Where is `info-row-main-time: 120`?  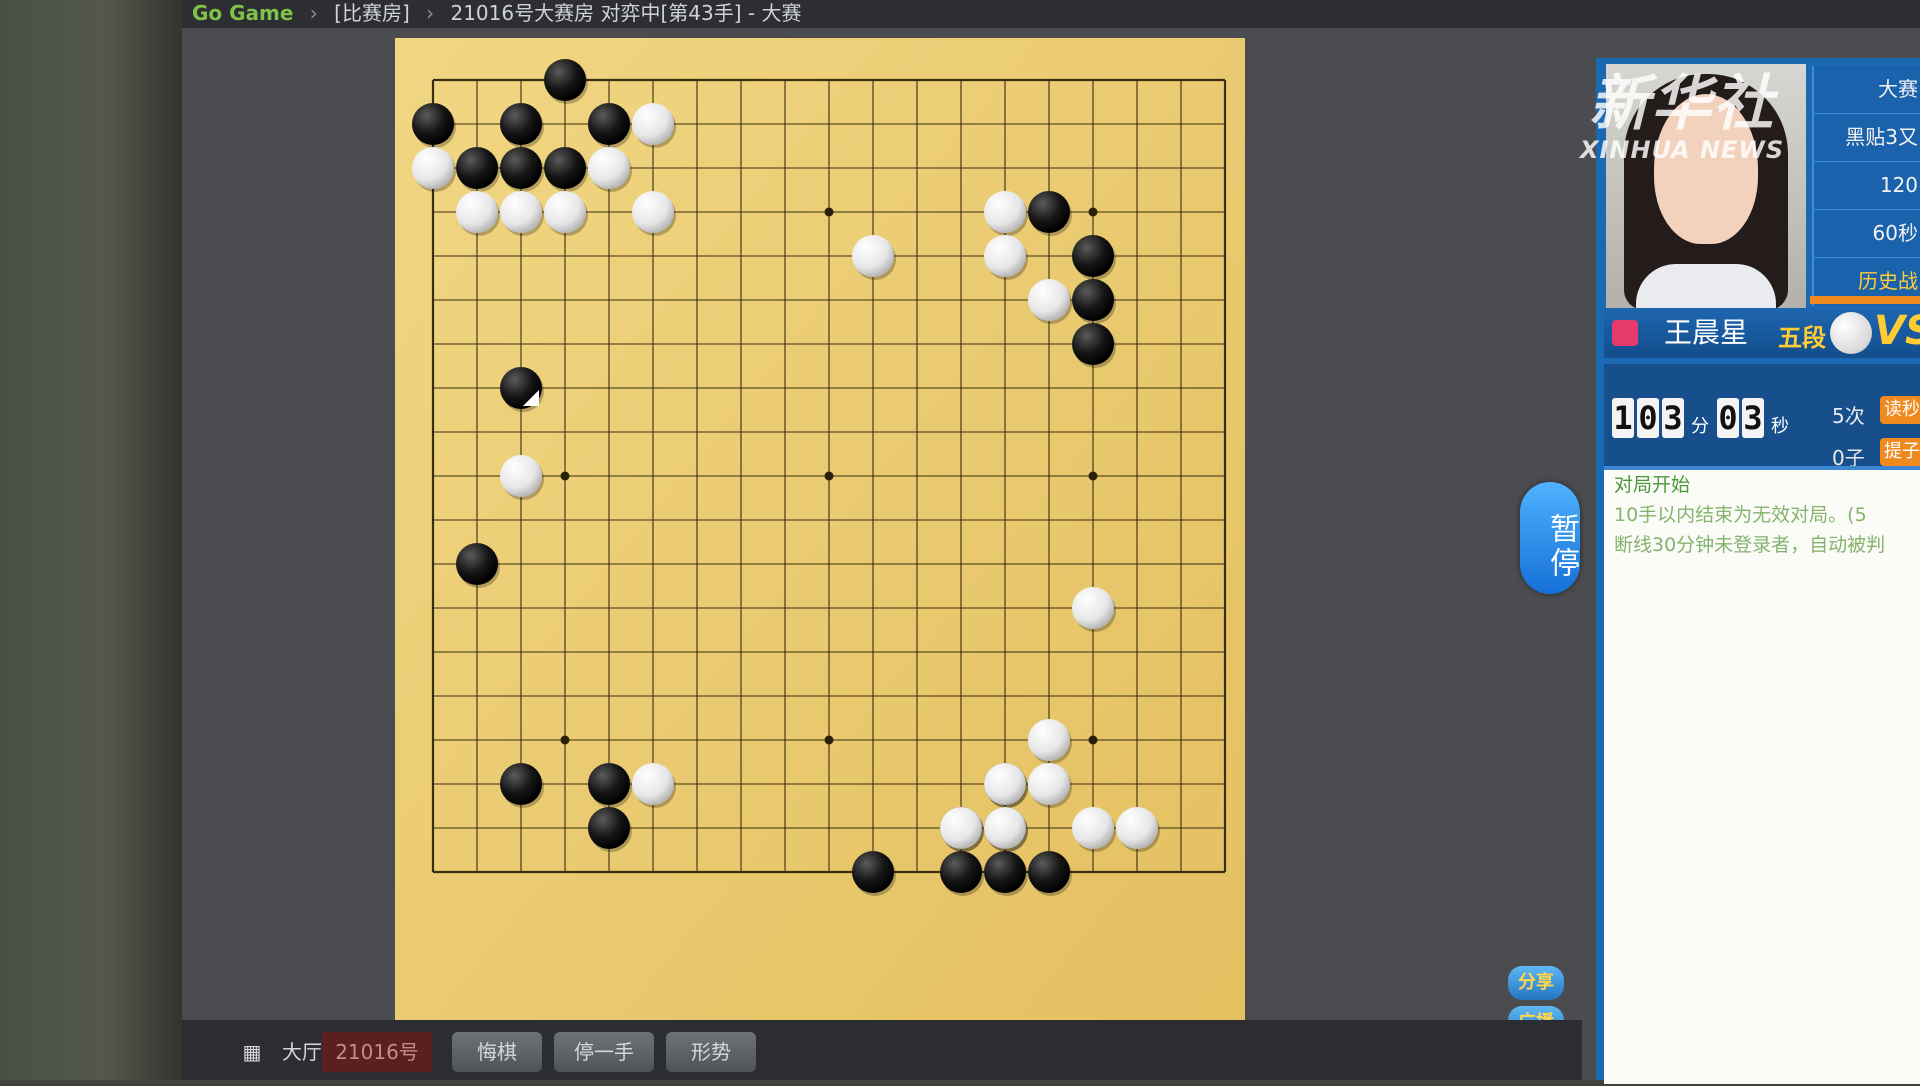 info-row-main-time: 120 is located at coordinates (1867, 186).